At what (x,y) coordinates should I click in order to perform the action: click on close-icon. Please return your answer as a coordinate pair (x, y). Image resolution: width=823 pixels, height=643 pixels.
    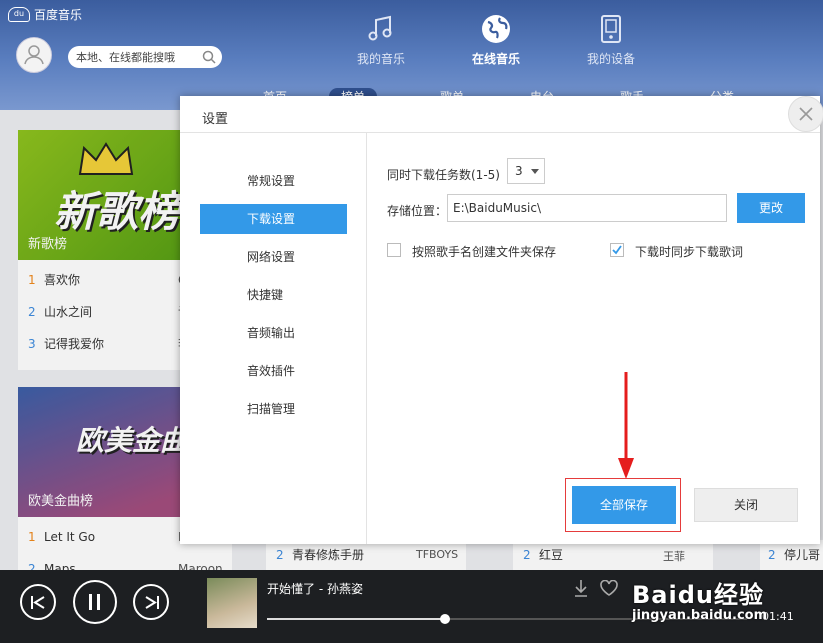
    Looking at the image, I should click on (806, 114).